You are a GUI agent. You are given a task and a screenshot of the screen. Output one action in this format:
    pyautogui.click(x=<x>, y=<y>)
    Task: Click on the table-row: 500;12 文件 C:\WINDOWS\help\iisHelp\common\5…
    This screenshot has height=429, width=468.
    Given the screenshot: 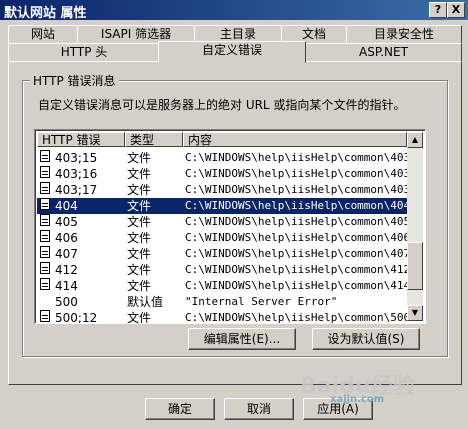 What is the action you would take?
    pyautogui.click(x=222, y=317)
    